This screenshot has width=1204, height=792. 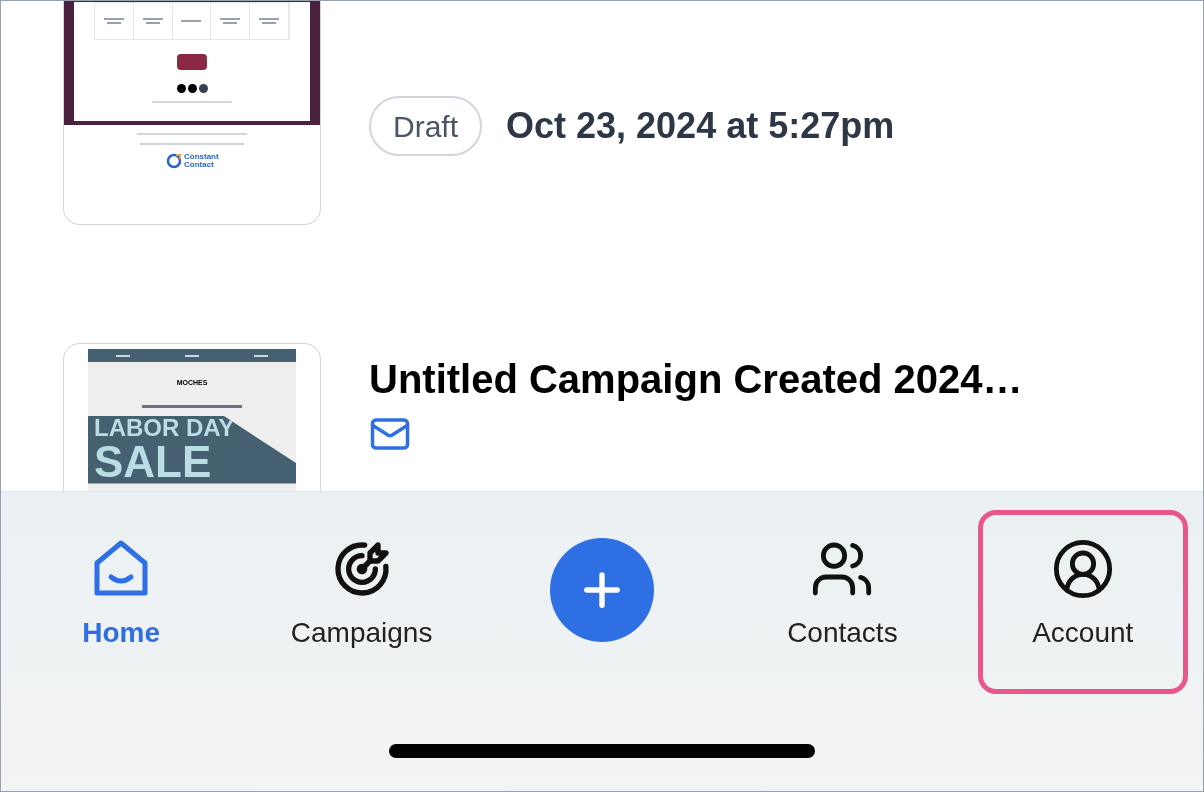 I want to click on tab-item: Campaigns, so click(x=361, y=602).